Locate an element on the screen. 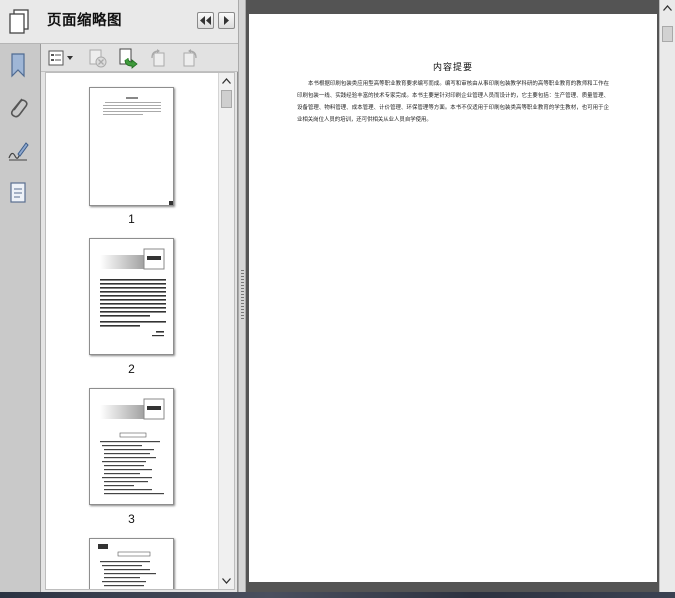  thumbnail-page-label: 3 is located at coordinates (131, 519).